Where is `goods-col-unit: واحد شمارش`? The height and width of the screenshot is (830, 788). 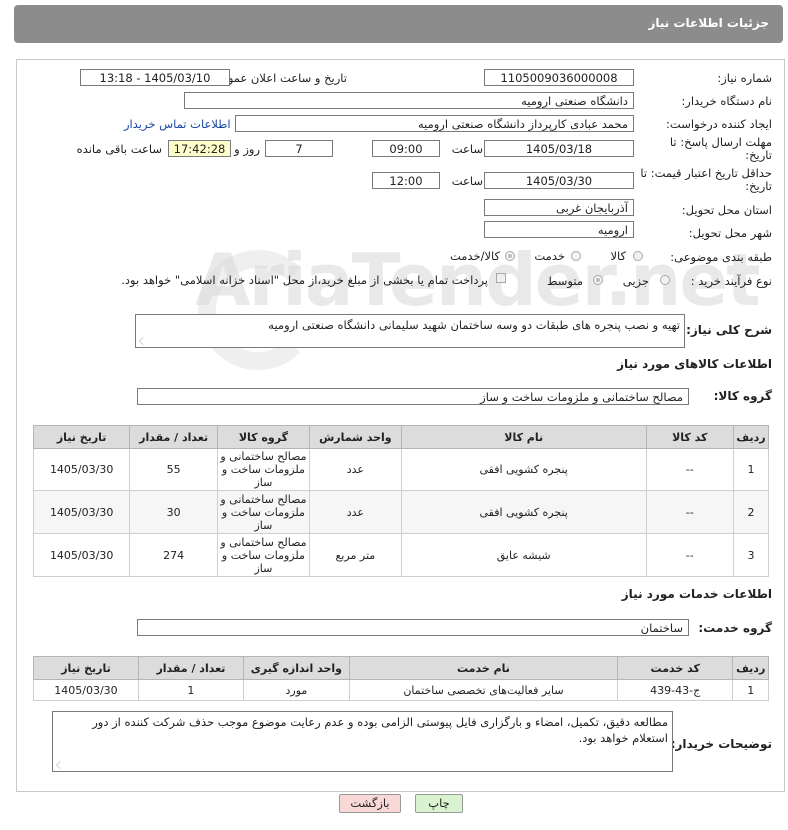 goods-col-unit: واحد شمارش is located at coordinates (355, 437).